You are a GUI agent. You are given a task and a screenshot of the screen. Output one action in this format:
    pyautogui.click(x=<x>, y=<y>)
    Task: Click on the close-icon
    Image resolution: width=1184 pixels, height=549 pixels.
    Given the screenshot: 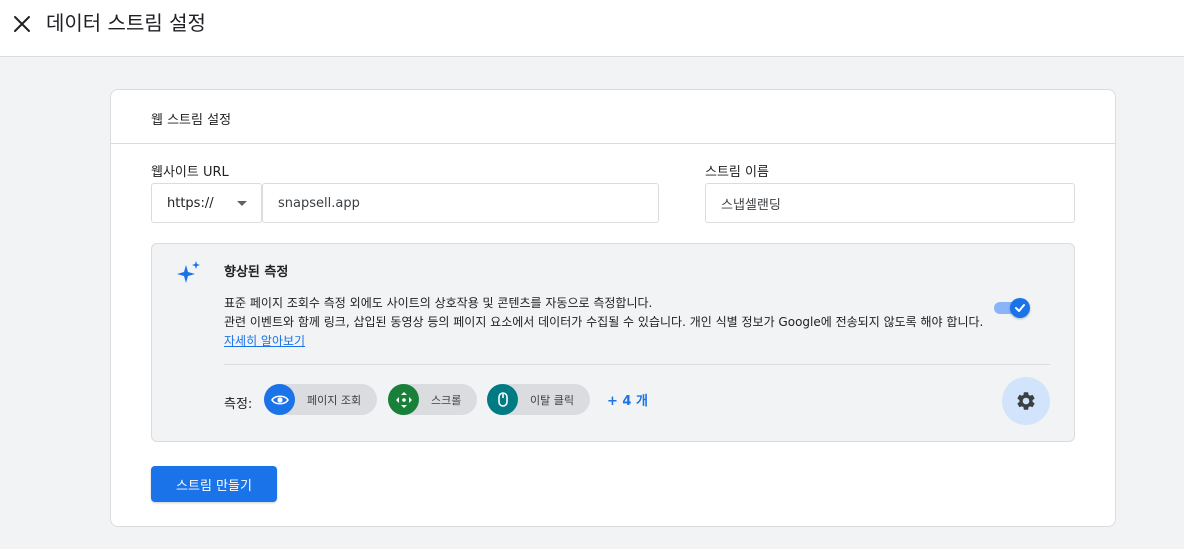 What is the action you would take?
    pyautogui.click(x=22, y=24)
    